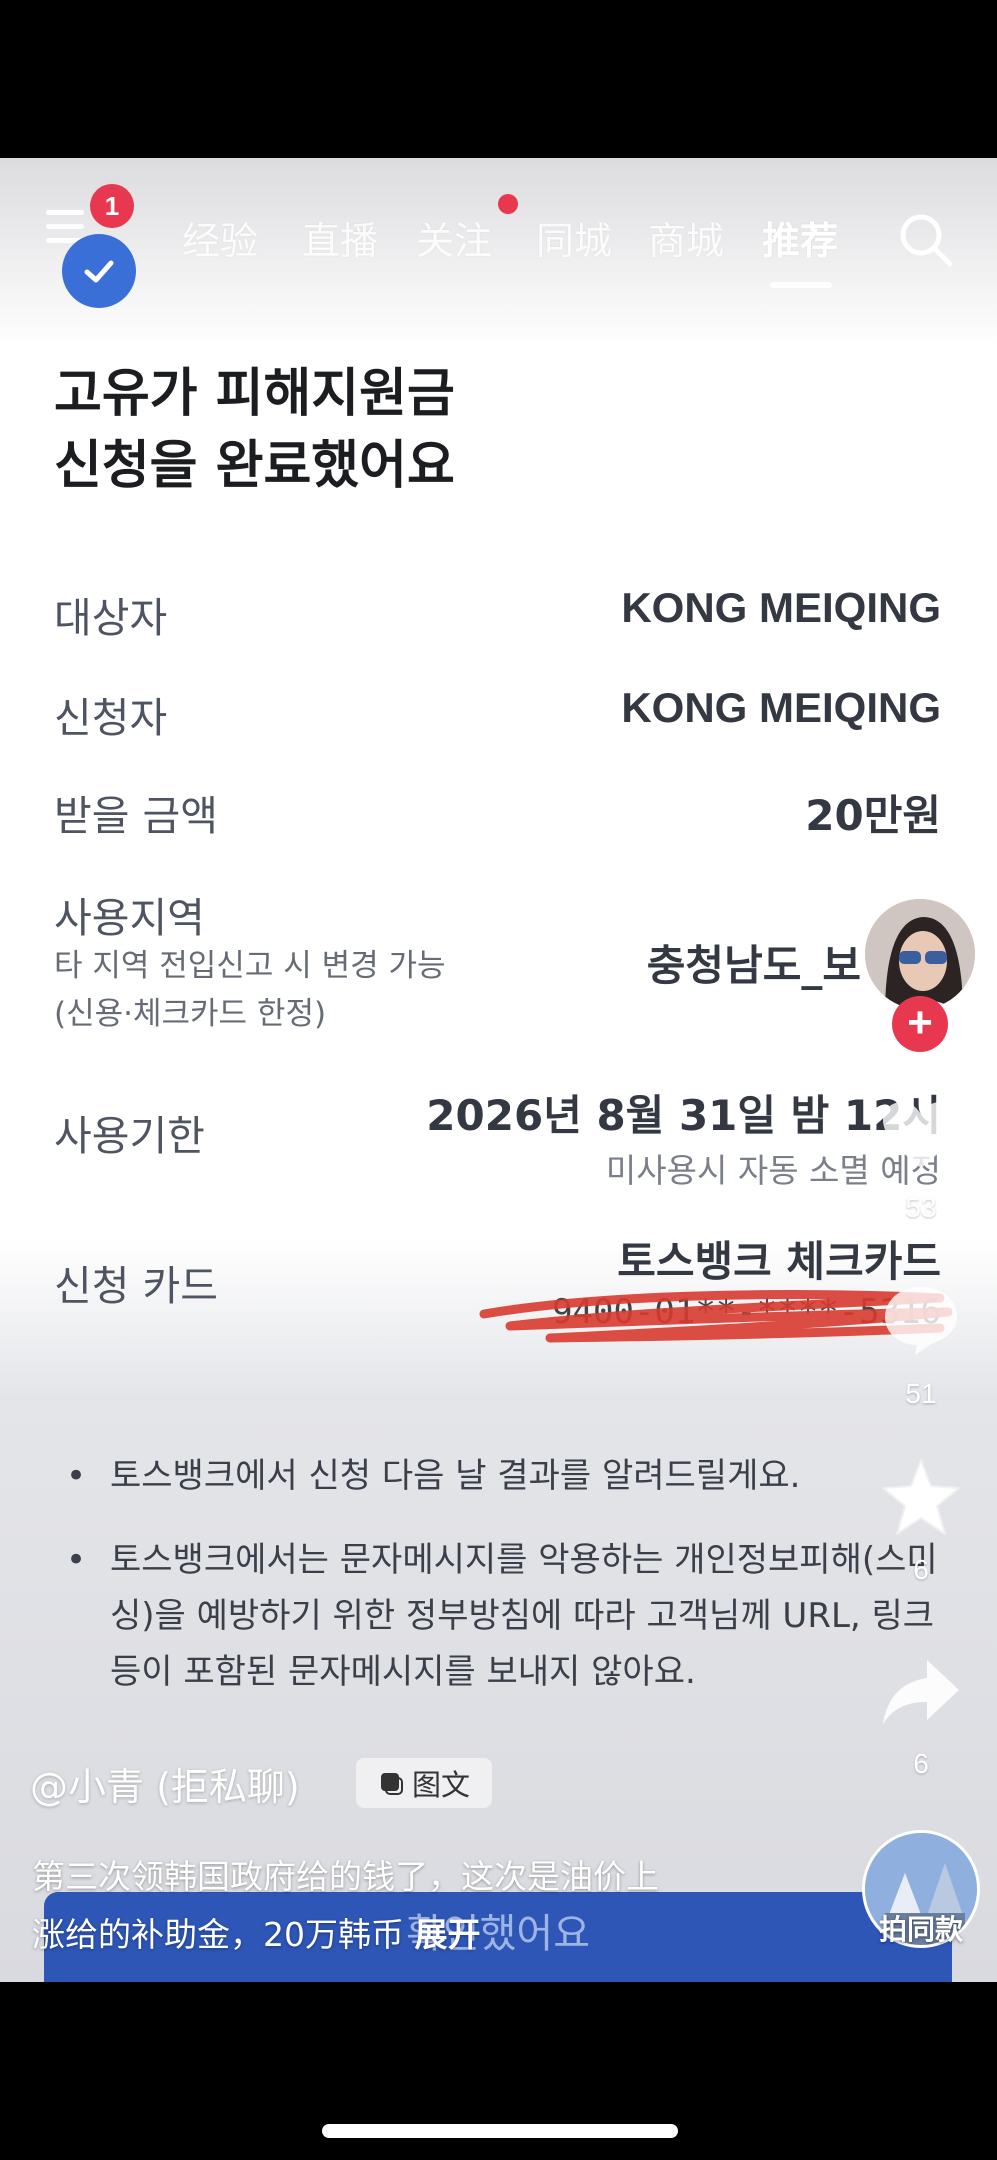 This screenshot has width=997, height=2160. I want to click on caption-line-2: 涨给的补助金，20万韩币, so click(218, 1934).